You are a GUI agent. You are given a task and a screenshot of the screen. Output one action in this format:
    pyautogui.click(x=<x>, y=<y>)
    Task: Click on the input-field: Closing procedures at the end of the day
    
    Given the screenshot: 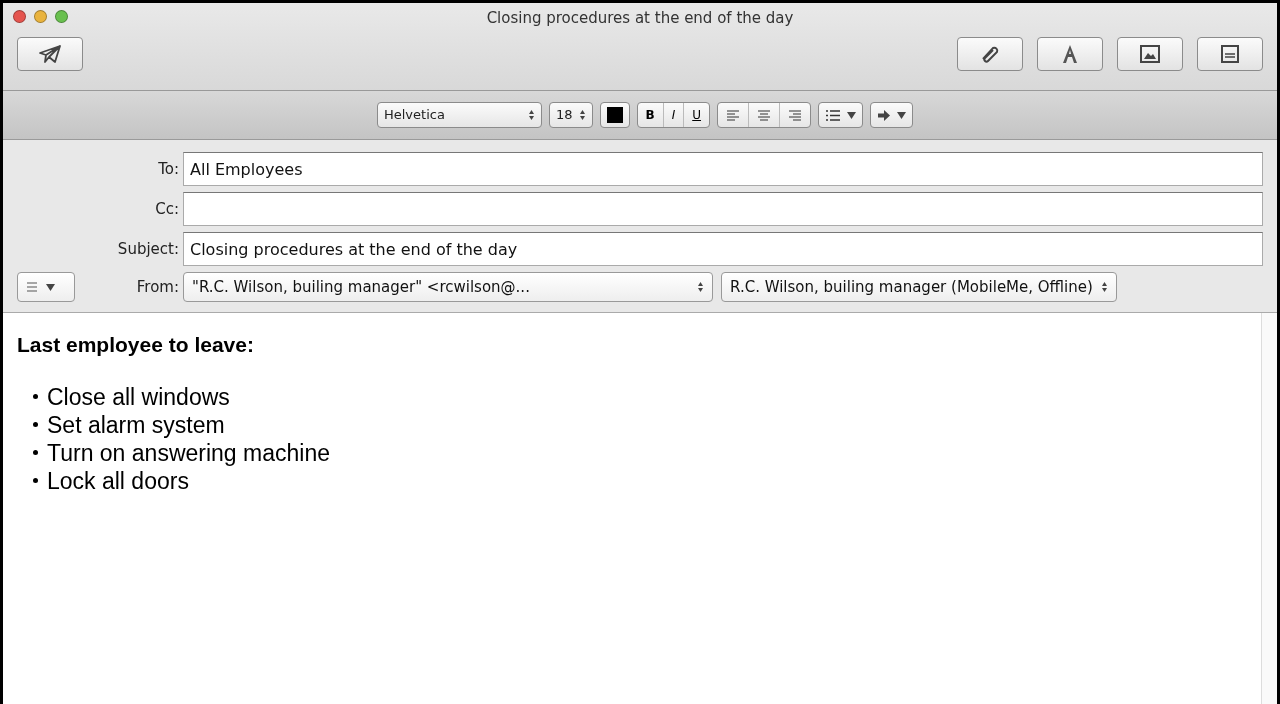 What is the action you would take?
    pyautogui.click(x=723, y=249)
    